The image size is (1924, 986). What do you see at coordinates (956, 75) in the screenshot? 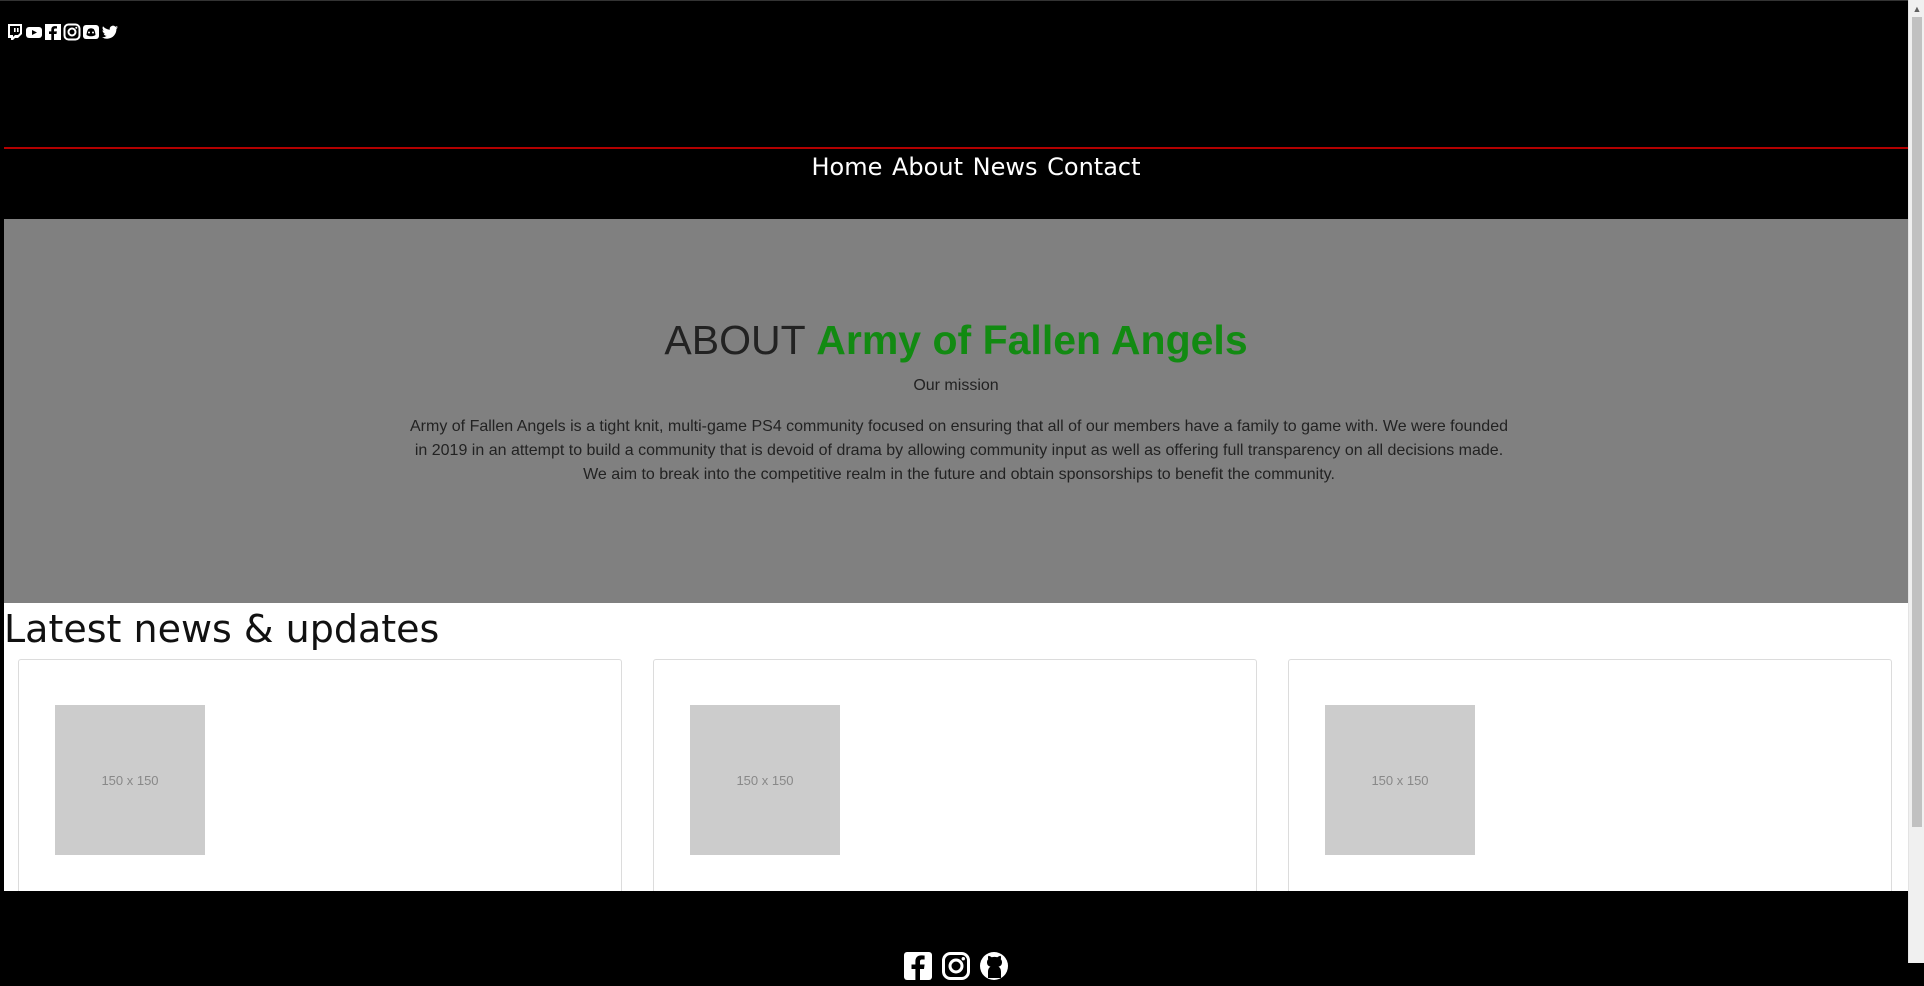
I see `site-header` at bounding box center [956, 75].